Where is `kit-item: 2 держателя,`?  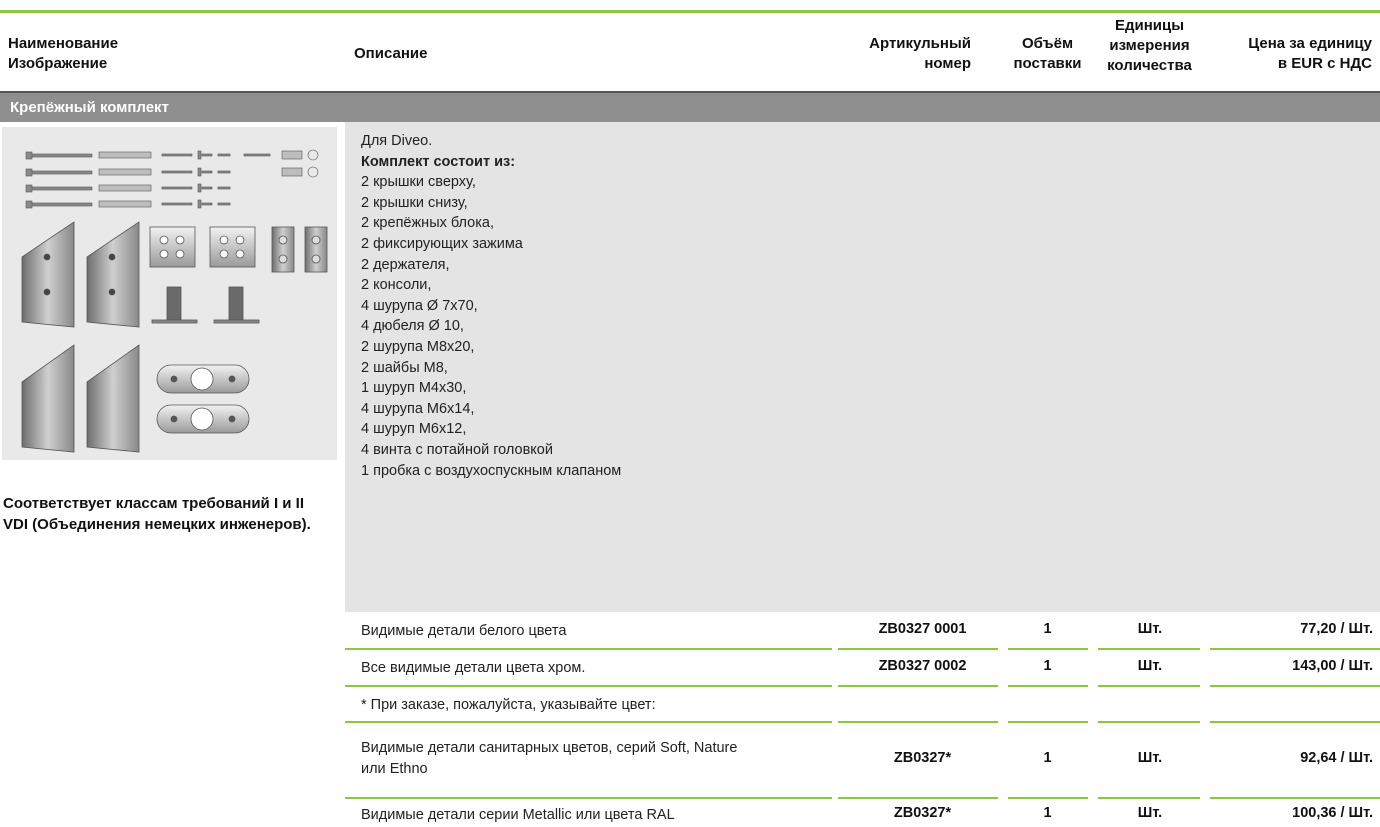 kit-item: 2 держателя, is located at coordinates (405, 264).